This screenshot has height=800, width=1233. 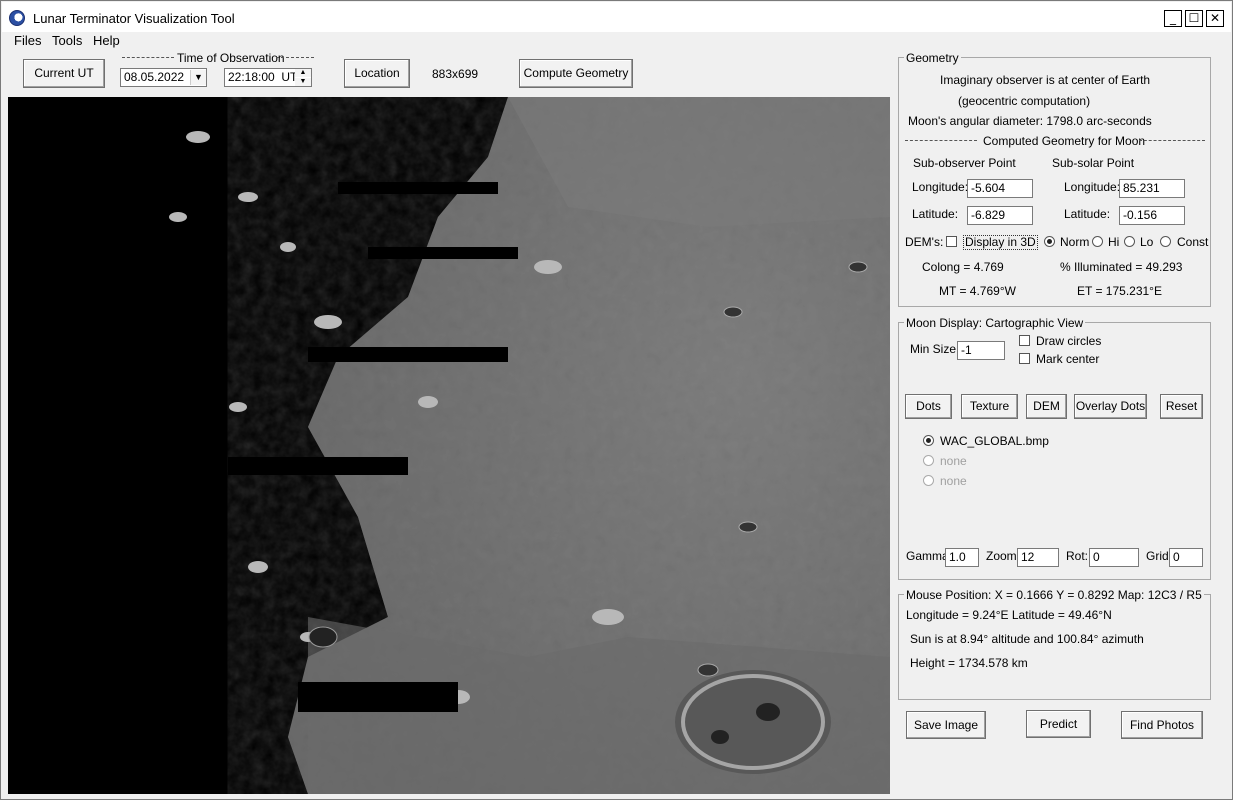 I want to click on spin-down-icon: ▼, so click(x=303, y=82).